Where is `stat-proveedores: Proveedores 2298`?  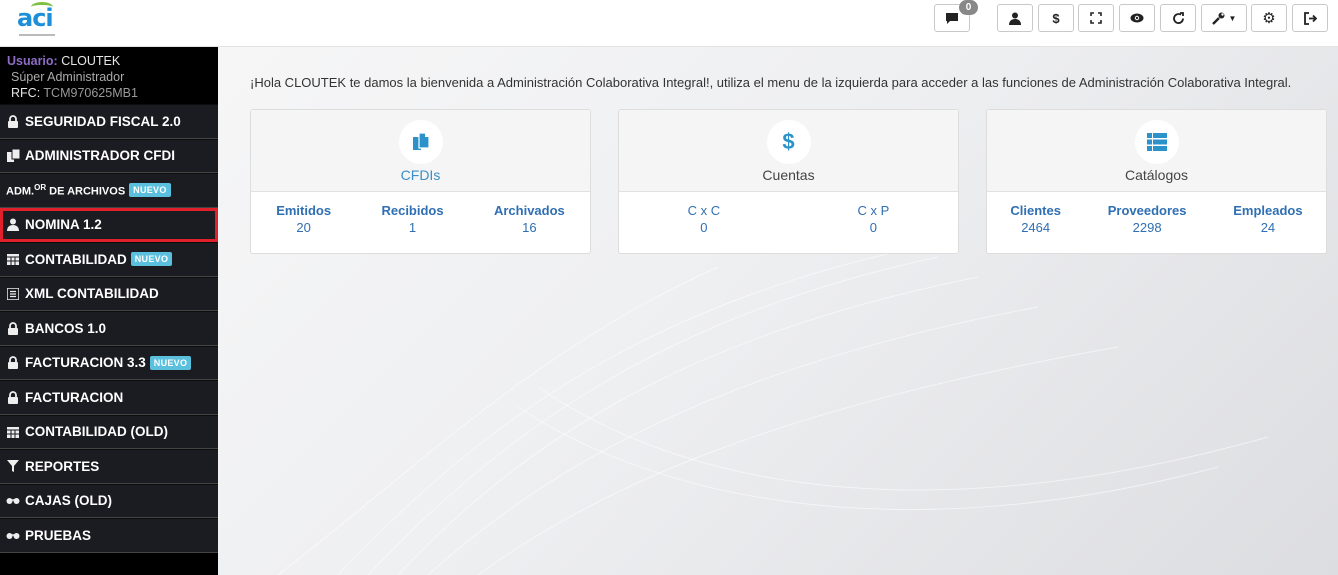 stat-proveedores: Proveedores 2298 is located at coordinates (1147, 219).